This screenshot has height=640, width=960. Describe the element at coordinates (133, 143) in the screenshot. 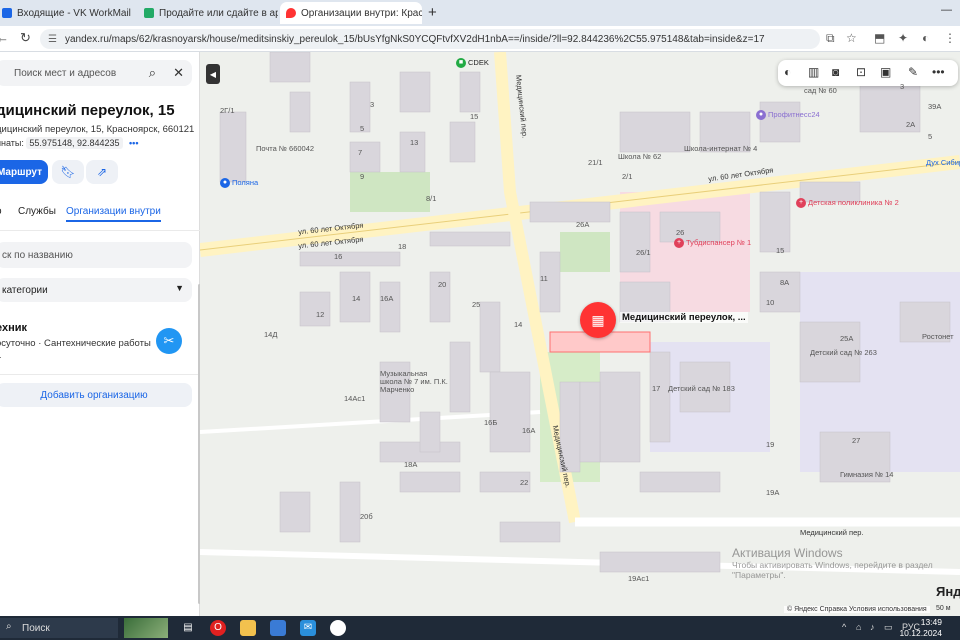

I see `coords-more-button: •••` at that location.